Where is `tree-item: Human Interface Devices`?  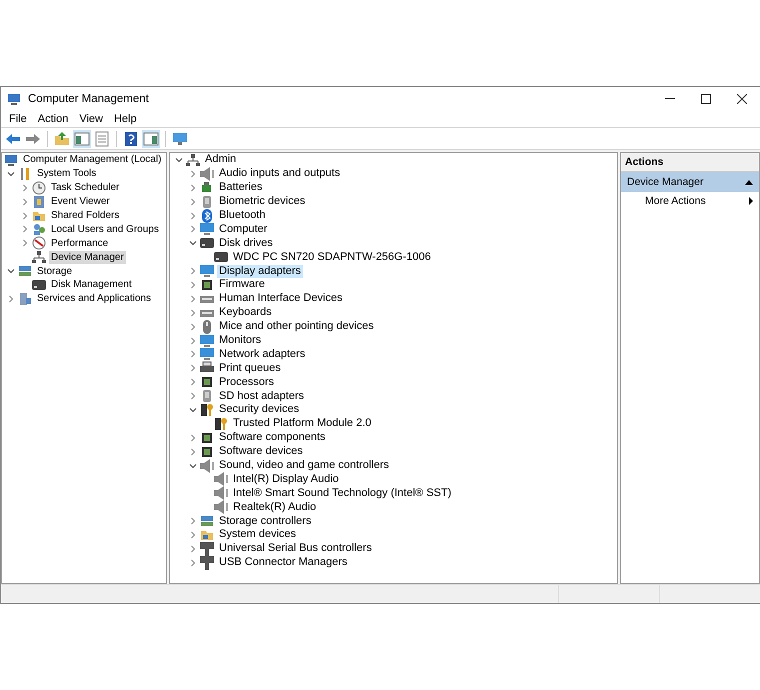
tree-item: Human Interface Devices is located at coordinates (280, 299).